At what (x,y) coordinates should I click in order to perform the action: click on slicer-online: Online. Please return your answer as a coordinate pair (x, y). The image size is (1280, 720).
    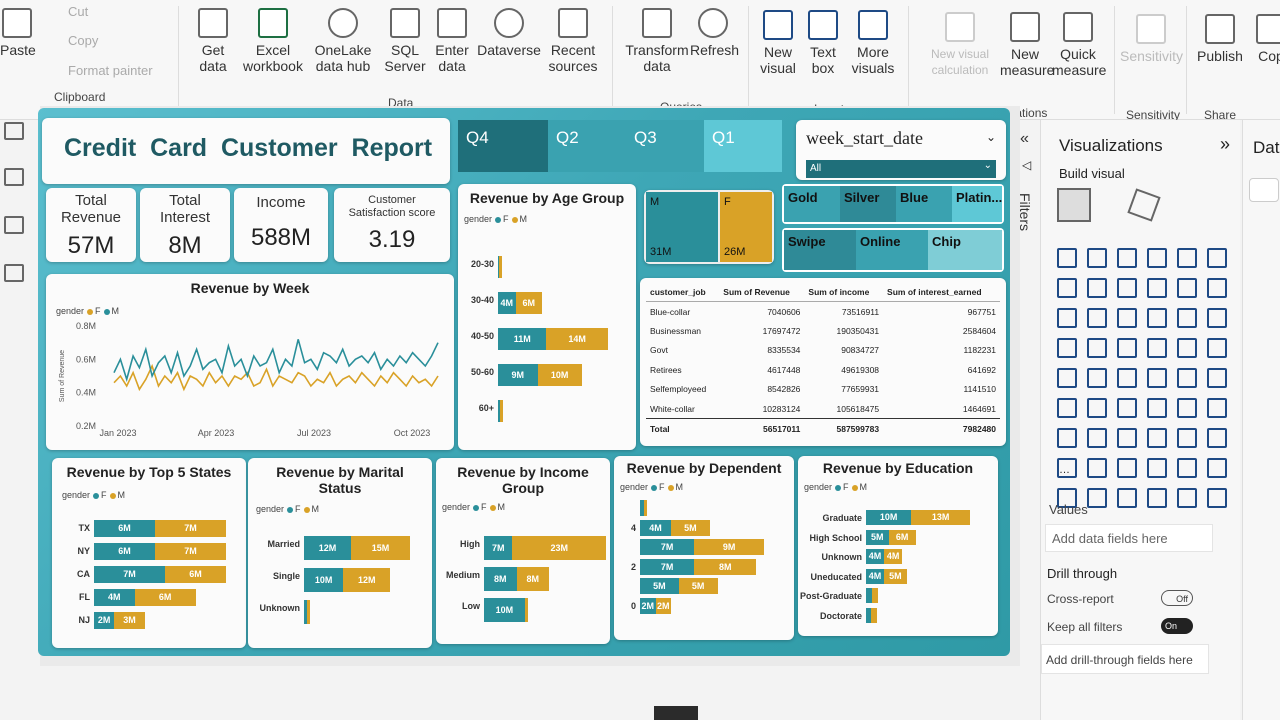
    Looking at the image, I should click on (892, 250).